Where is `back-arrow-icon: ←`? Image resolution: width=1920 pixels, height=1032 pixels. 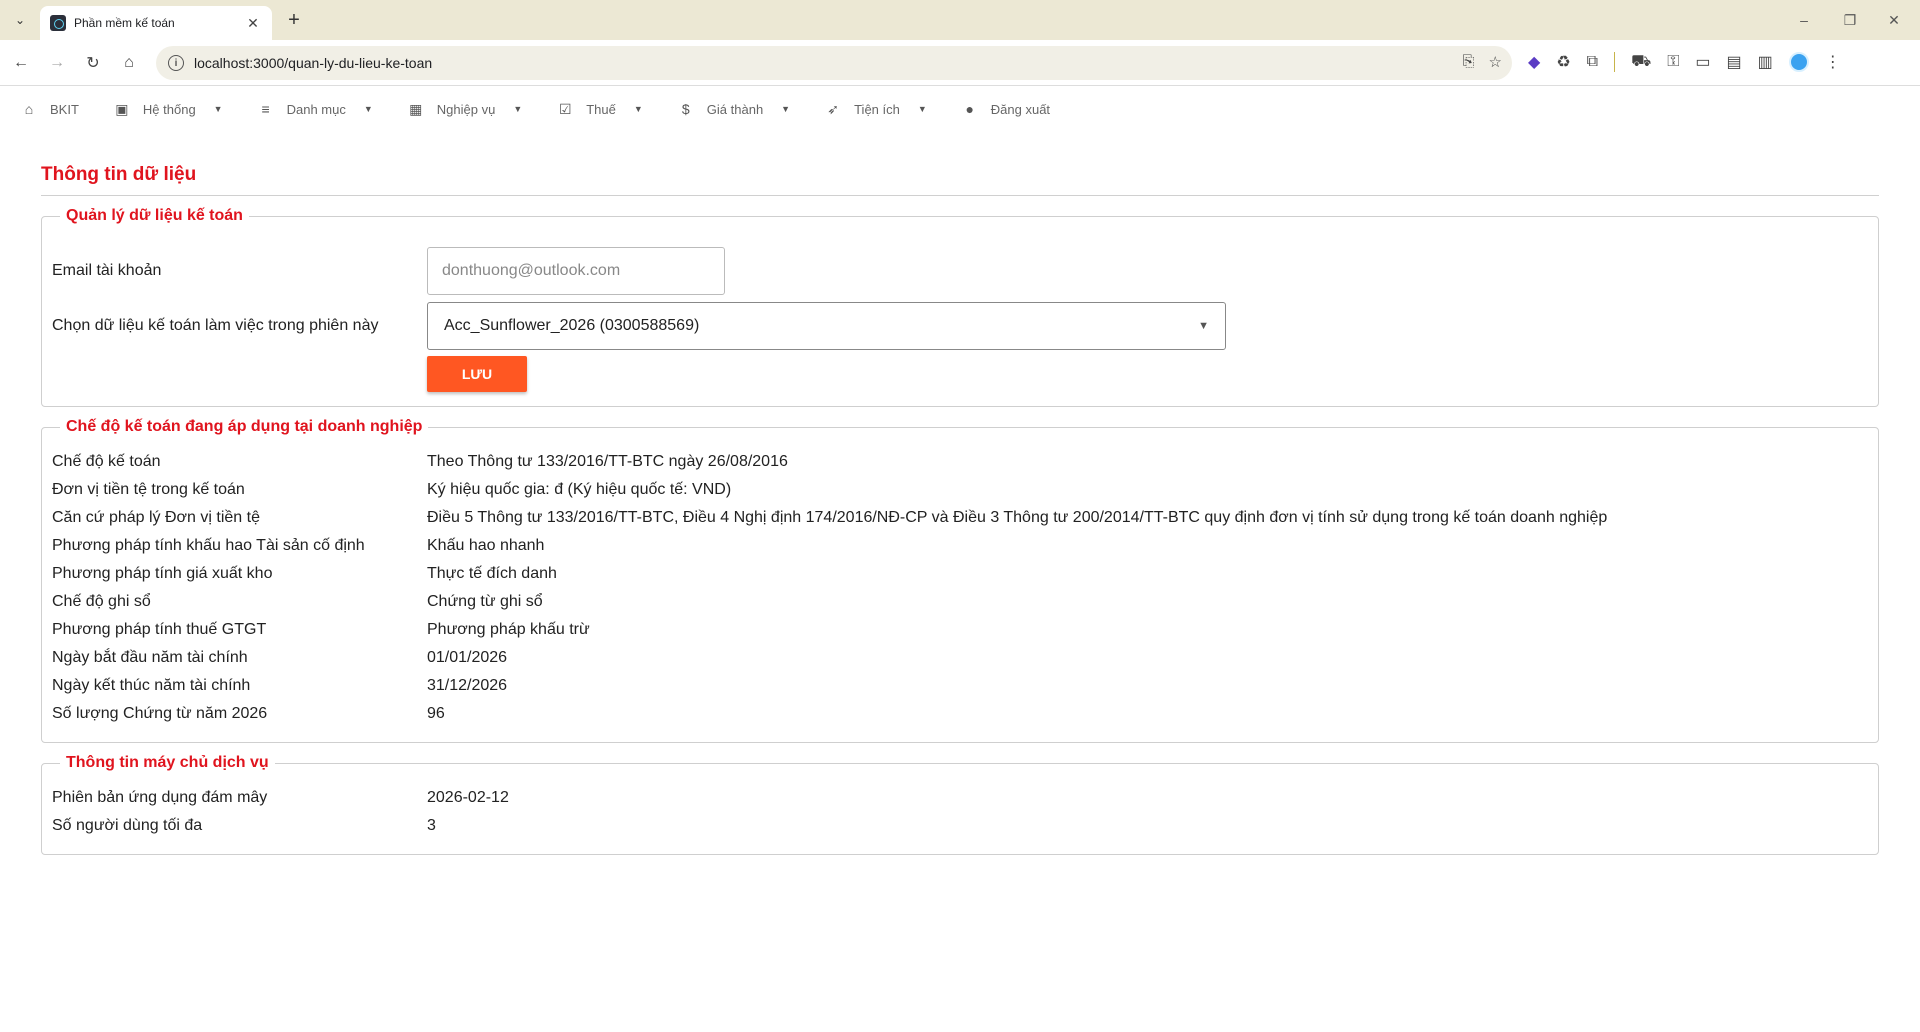 back-arrow-icon: ← is located at coordinates (21, 63).